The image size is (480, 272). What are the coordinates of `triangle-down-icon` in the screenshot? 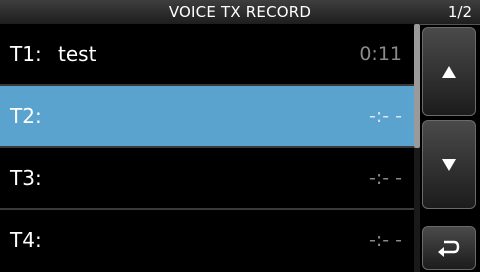 It's located at (449, 164).